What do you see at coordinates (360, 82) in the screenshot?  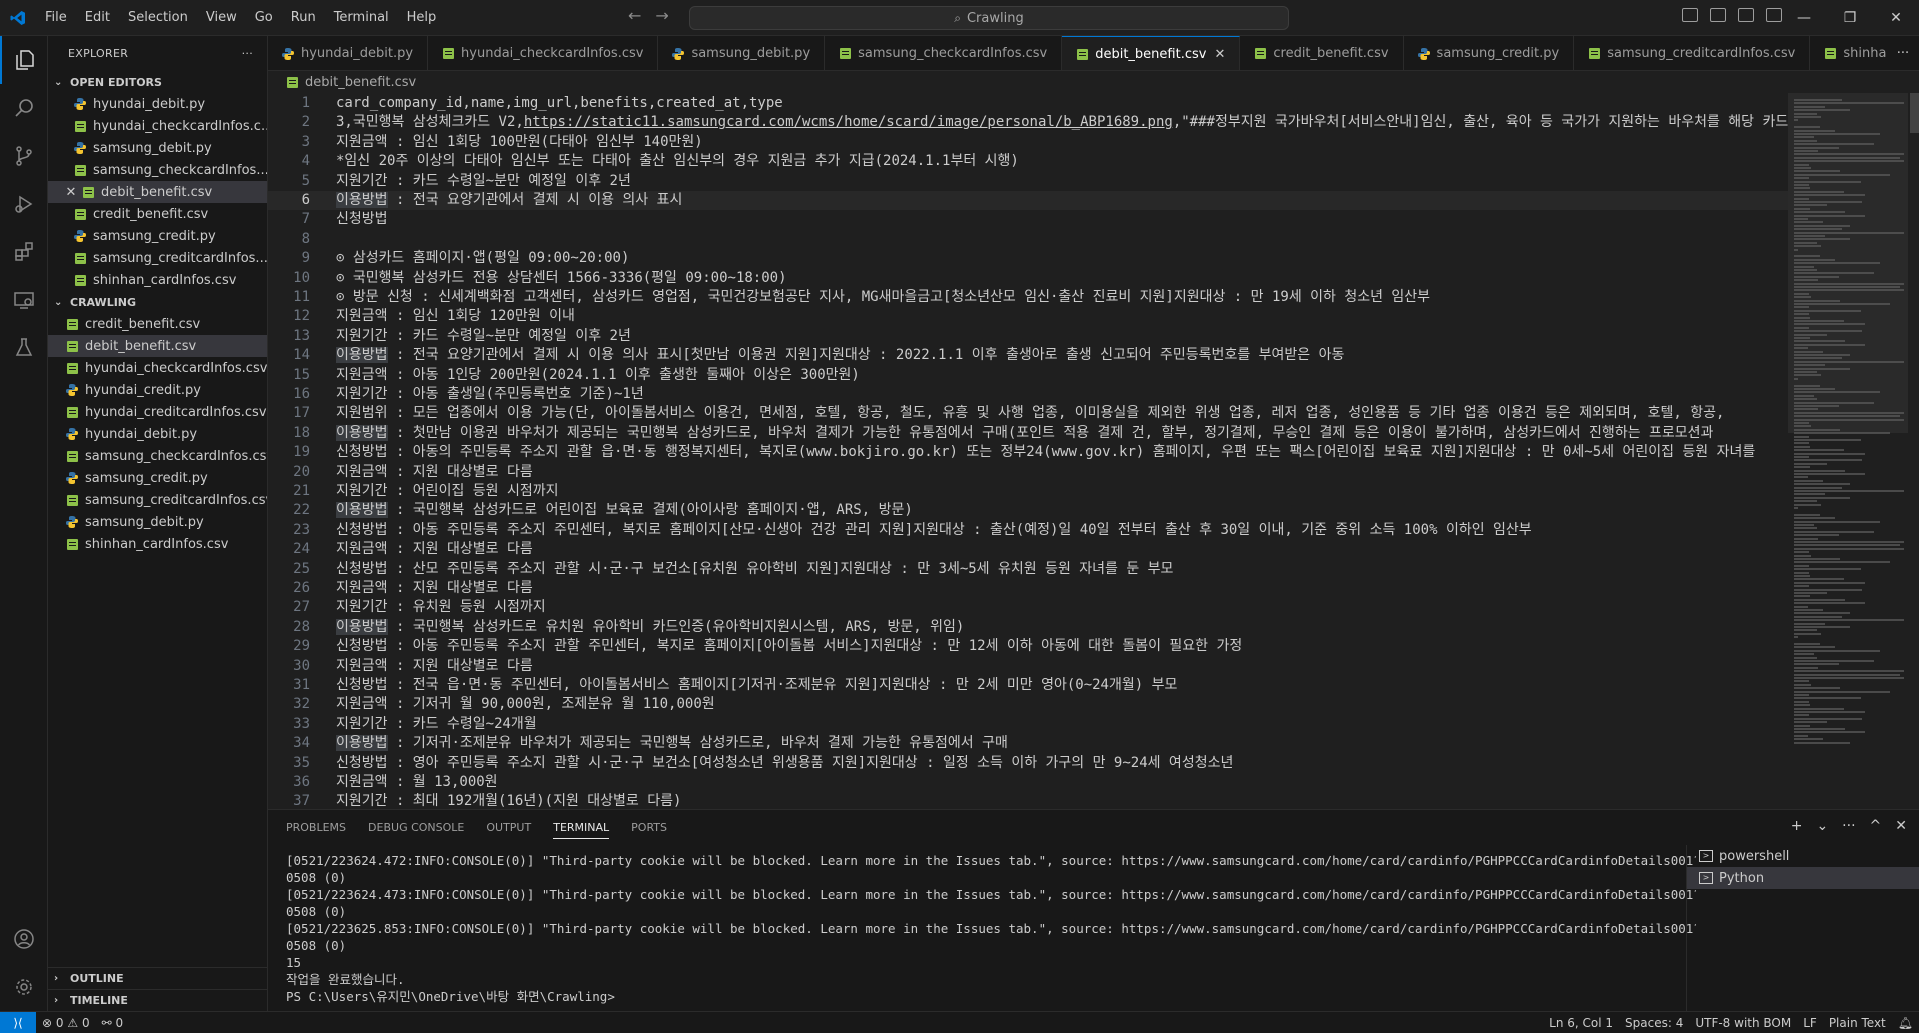 I see `breadcrumb-file: debit_benefit.csv` at bounding box center [360, 82].